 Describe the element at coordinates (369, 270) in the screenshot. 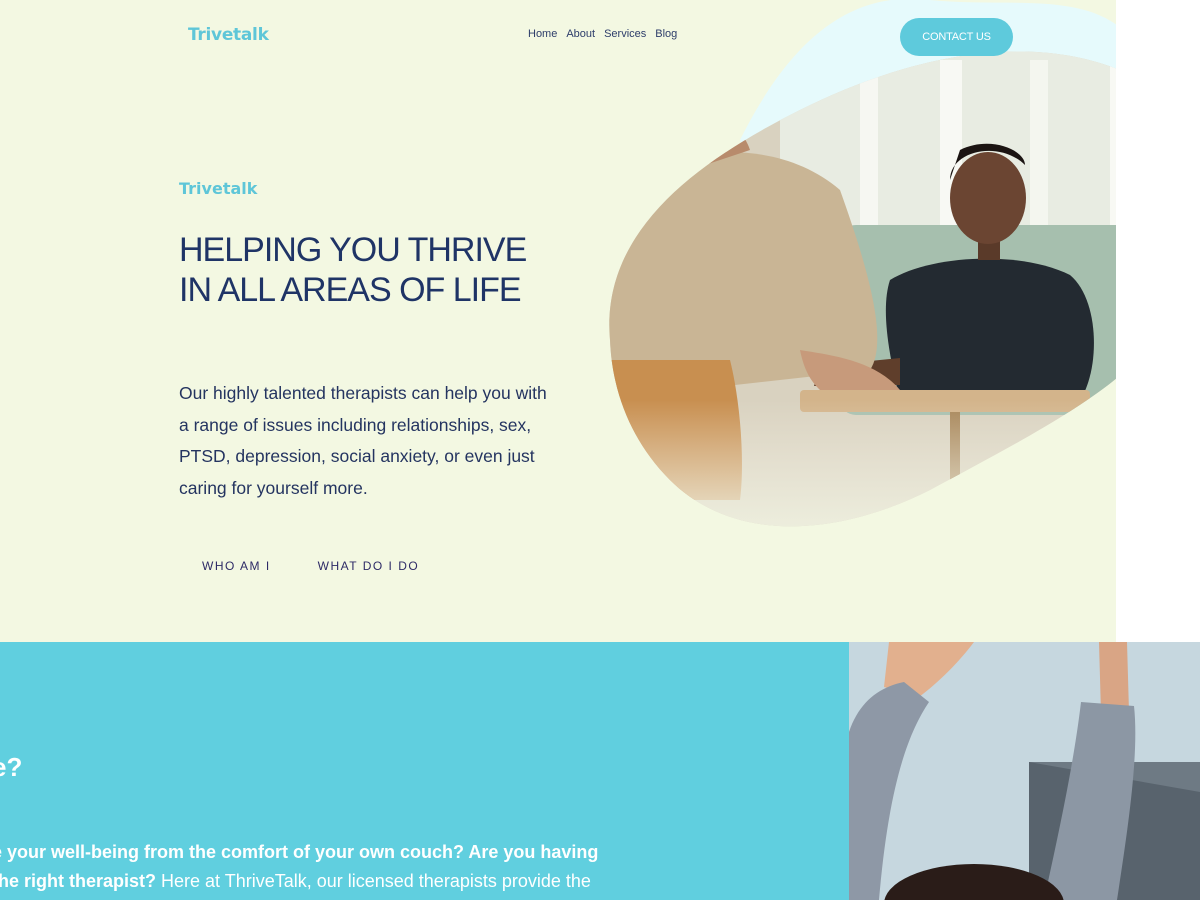

I see `hero-headline: HELPING YOU THRIVE IN ALL AREAS OF LIFE` at that location.